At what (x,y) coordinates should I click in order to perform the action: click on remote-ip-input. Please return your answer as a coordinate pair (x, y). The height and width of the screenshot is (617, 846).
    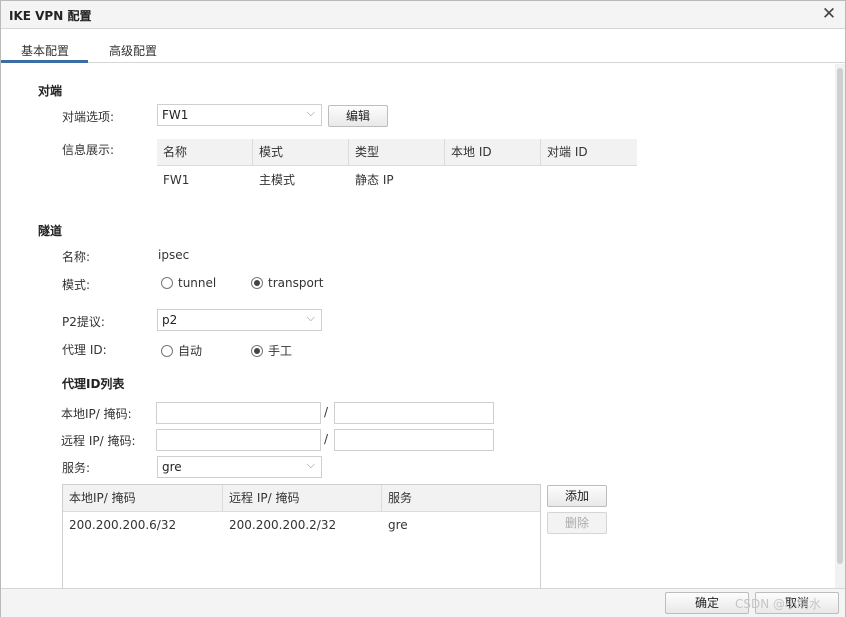
    Looking at the image, I should click on (238, 440).